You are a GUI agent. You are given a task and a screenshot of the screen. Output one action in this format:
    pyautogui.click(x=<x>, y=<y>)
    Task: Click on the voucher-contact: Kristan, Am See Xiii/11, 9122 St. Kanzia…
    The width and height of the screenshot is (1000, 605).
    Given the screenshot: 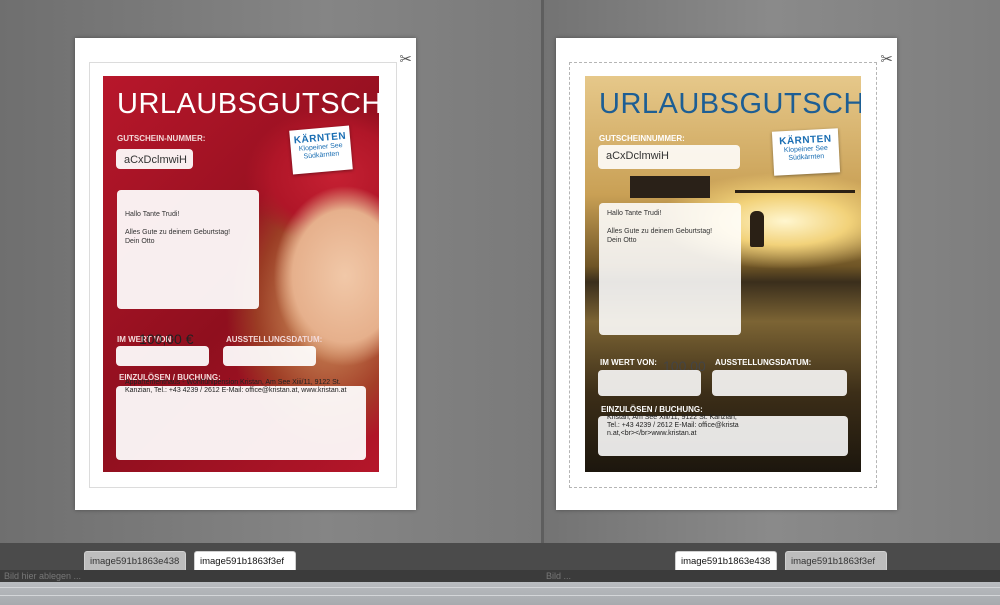 What is the action you would take?
    pyautogui.click(x=673, y=425)
    